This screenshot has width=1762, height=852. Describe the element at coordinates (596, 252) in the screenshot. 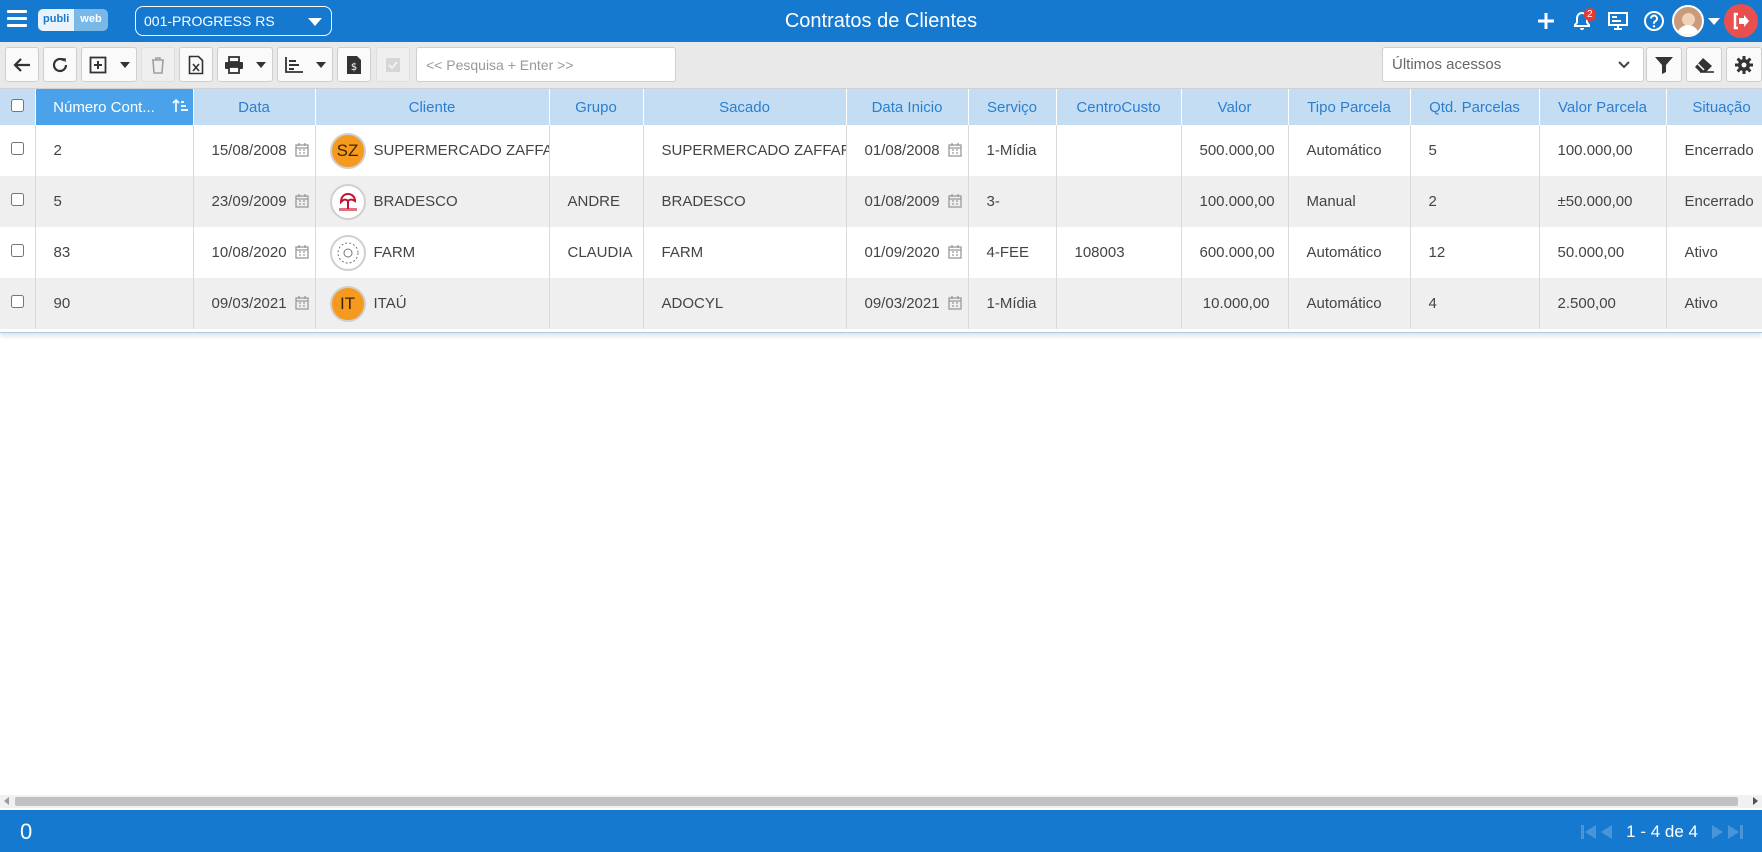

I see `cell-grupo: CLAUDIA` at that location.